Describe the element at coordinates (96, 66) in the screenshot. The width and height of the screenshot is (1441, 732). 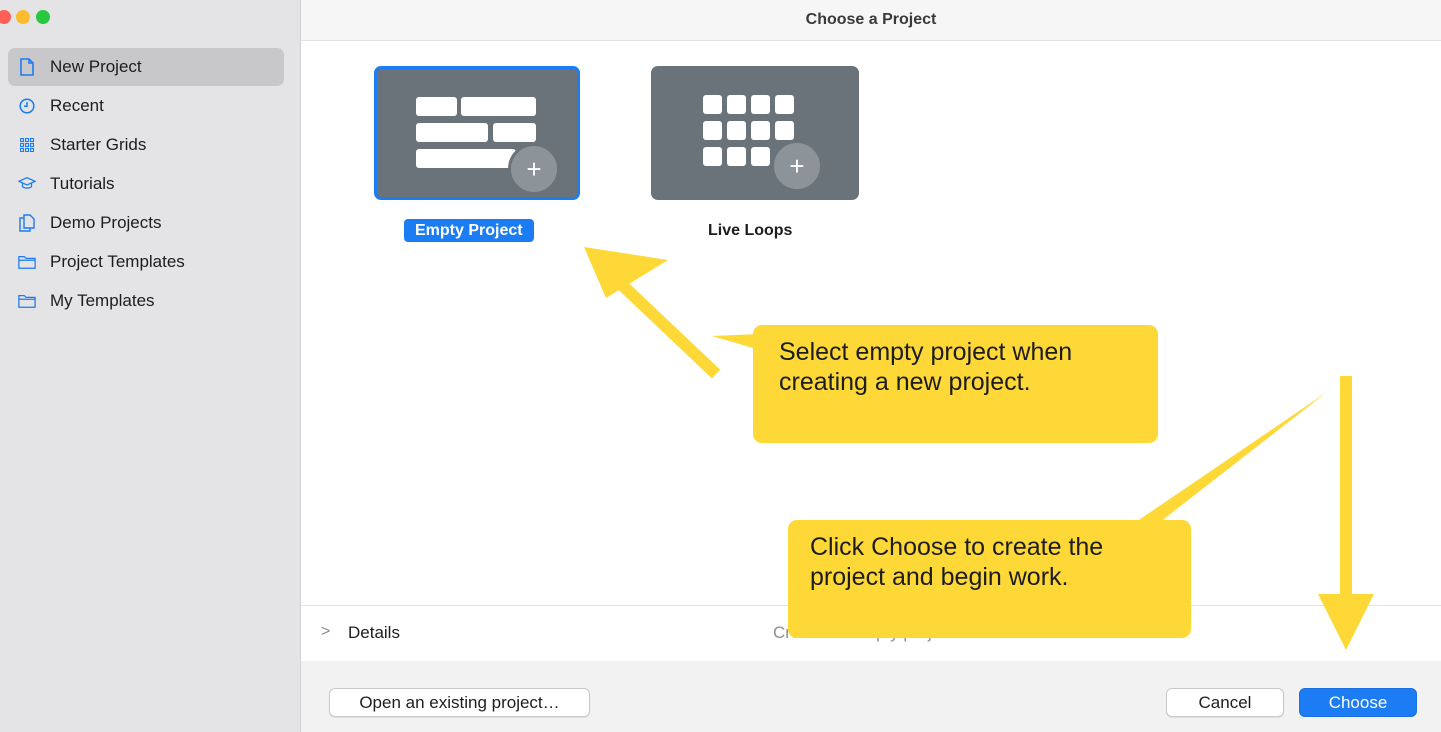
I see `sidebar-item-label: New Project` at that location.